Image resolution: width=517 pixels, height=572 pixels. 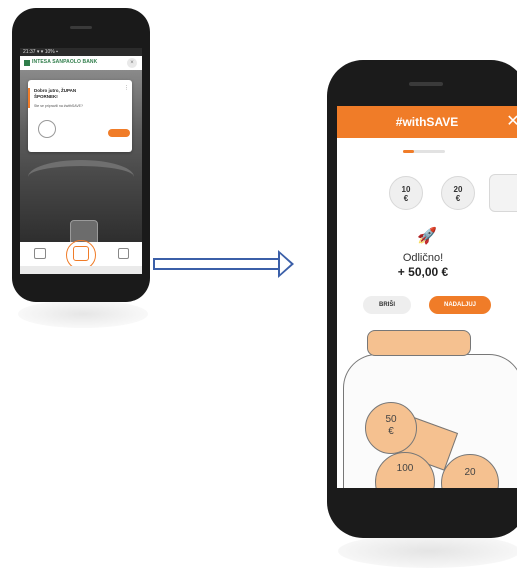 I want to click on right-arrow-icon, so click(x=217, y=264).